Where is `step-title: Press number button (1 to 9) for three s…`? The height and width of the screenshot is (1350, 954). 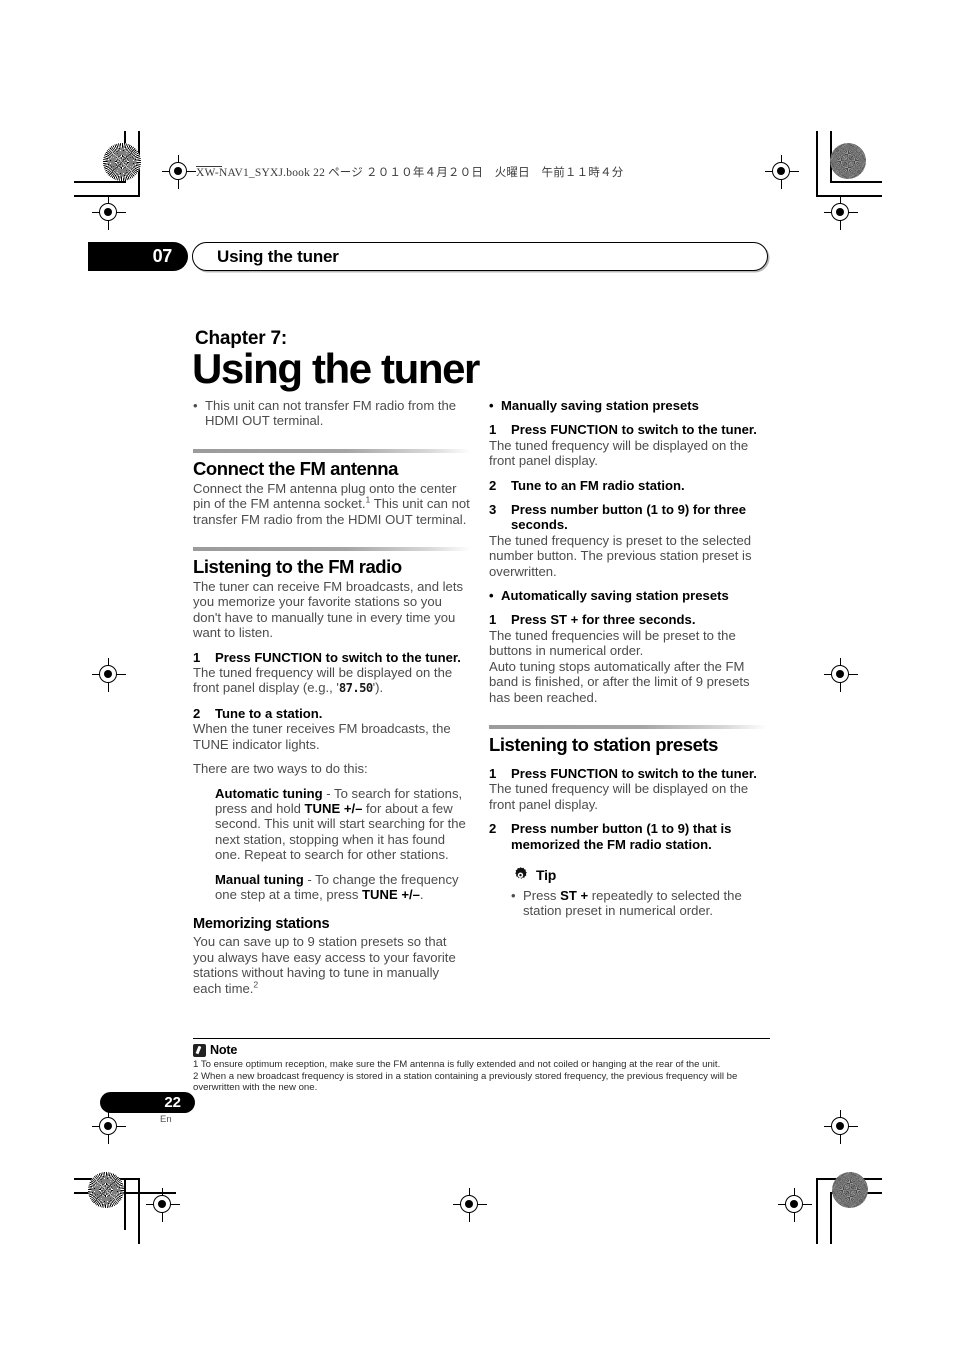 step-title: Press number button (1 to 9) for three s… is located at coordinates (628, 517).